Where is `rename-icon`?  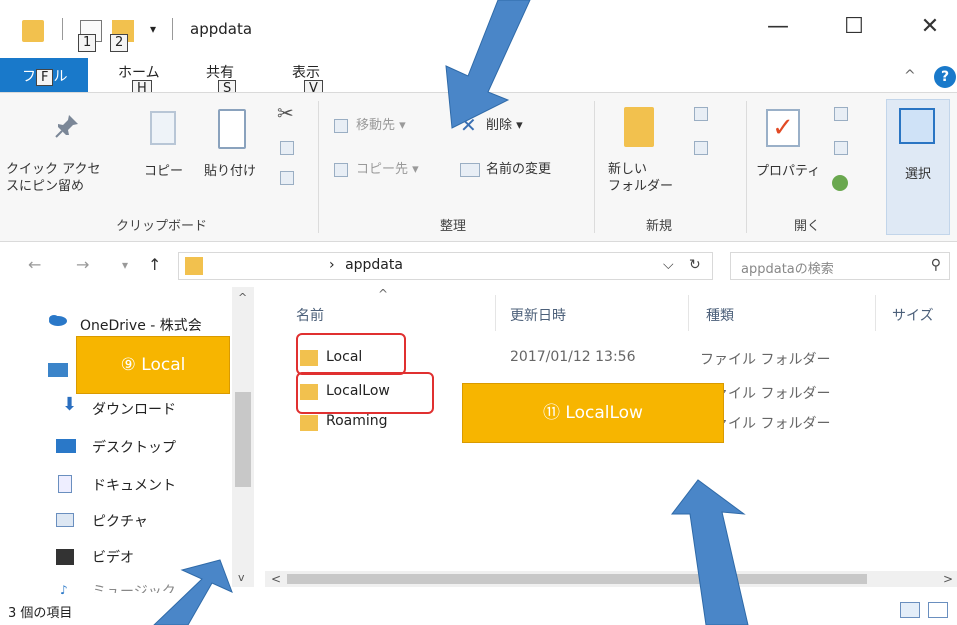
rename-icon is located at coordinates (470, 170).